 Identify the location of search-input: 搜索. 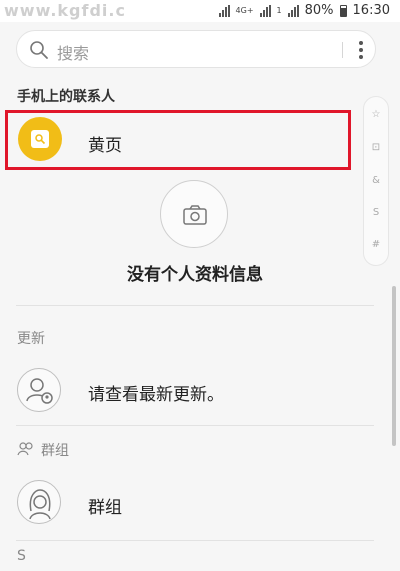
(73, 52).